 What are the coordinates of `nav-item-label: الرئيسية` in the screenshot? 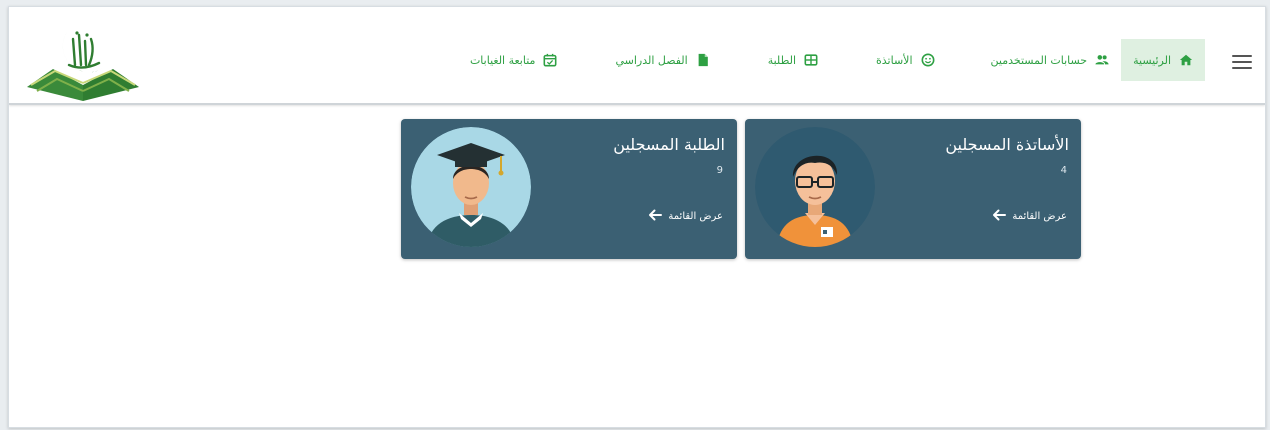 It's located at (1152, 60).